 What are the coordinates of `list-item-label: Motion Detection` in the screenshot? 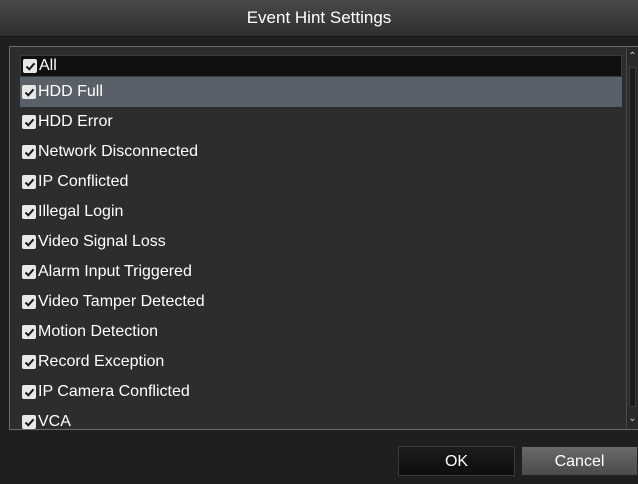 It's located at (98, 331).